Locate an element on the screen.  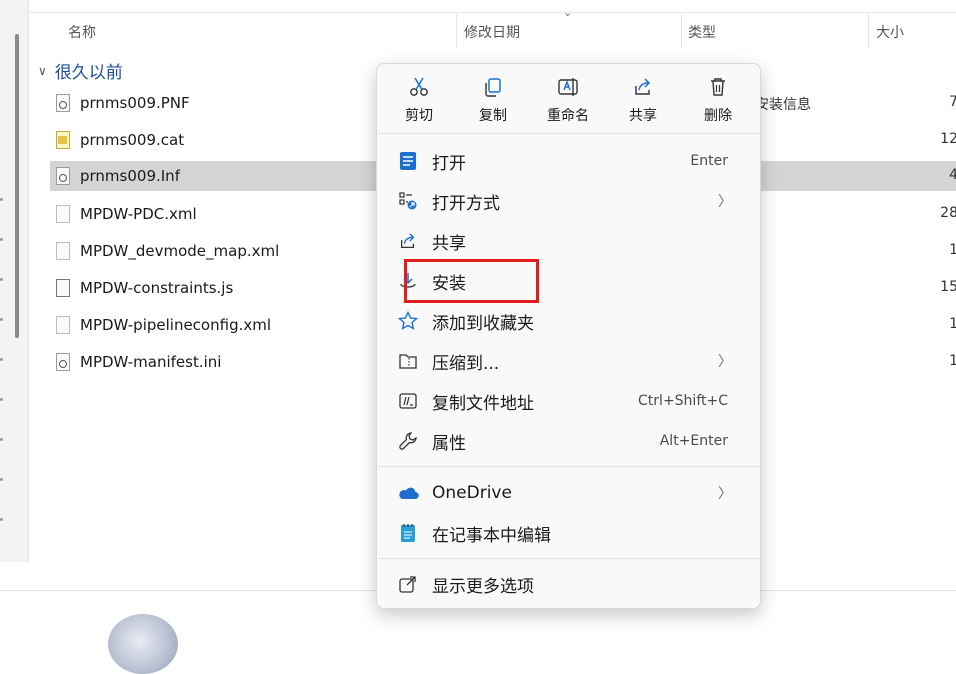
menu-item-shortcut: Ctrl+Shift+C is located at coordinates (683, 401).